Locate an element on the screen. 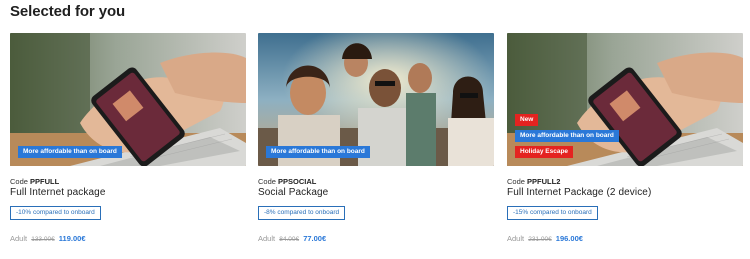 The width and height of the screenshot is (750, 259). new-price: 77.00€ is located at coordinates (315, 238).